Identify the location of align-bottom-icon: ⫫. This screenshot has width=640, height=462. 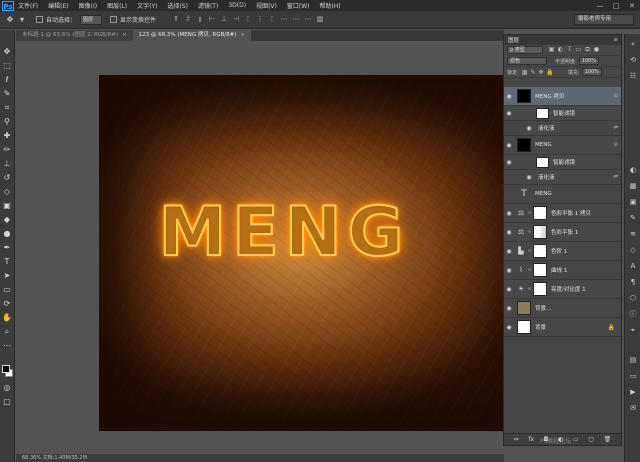
(200, 19).